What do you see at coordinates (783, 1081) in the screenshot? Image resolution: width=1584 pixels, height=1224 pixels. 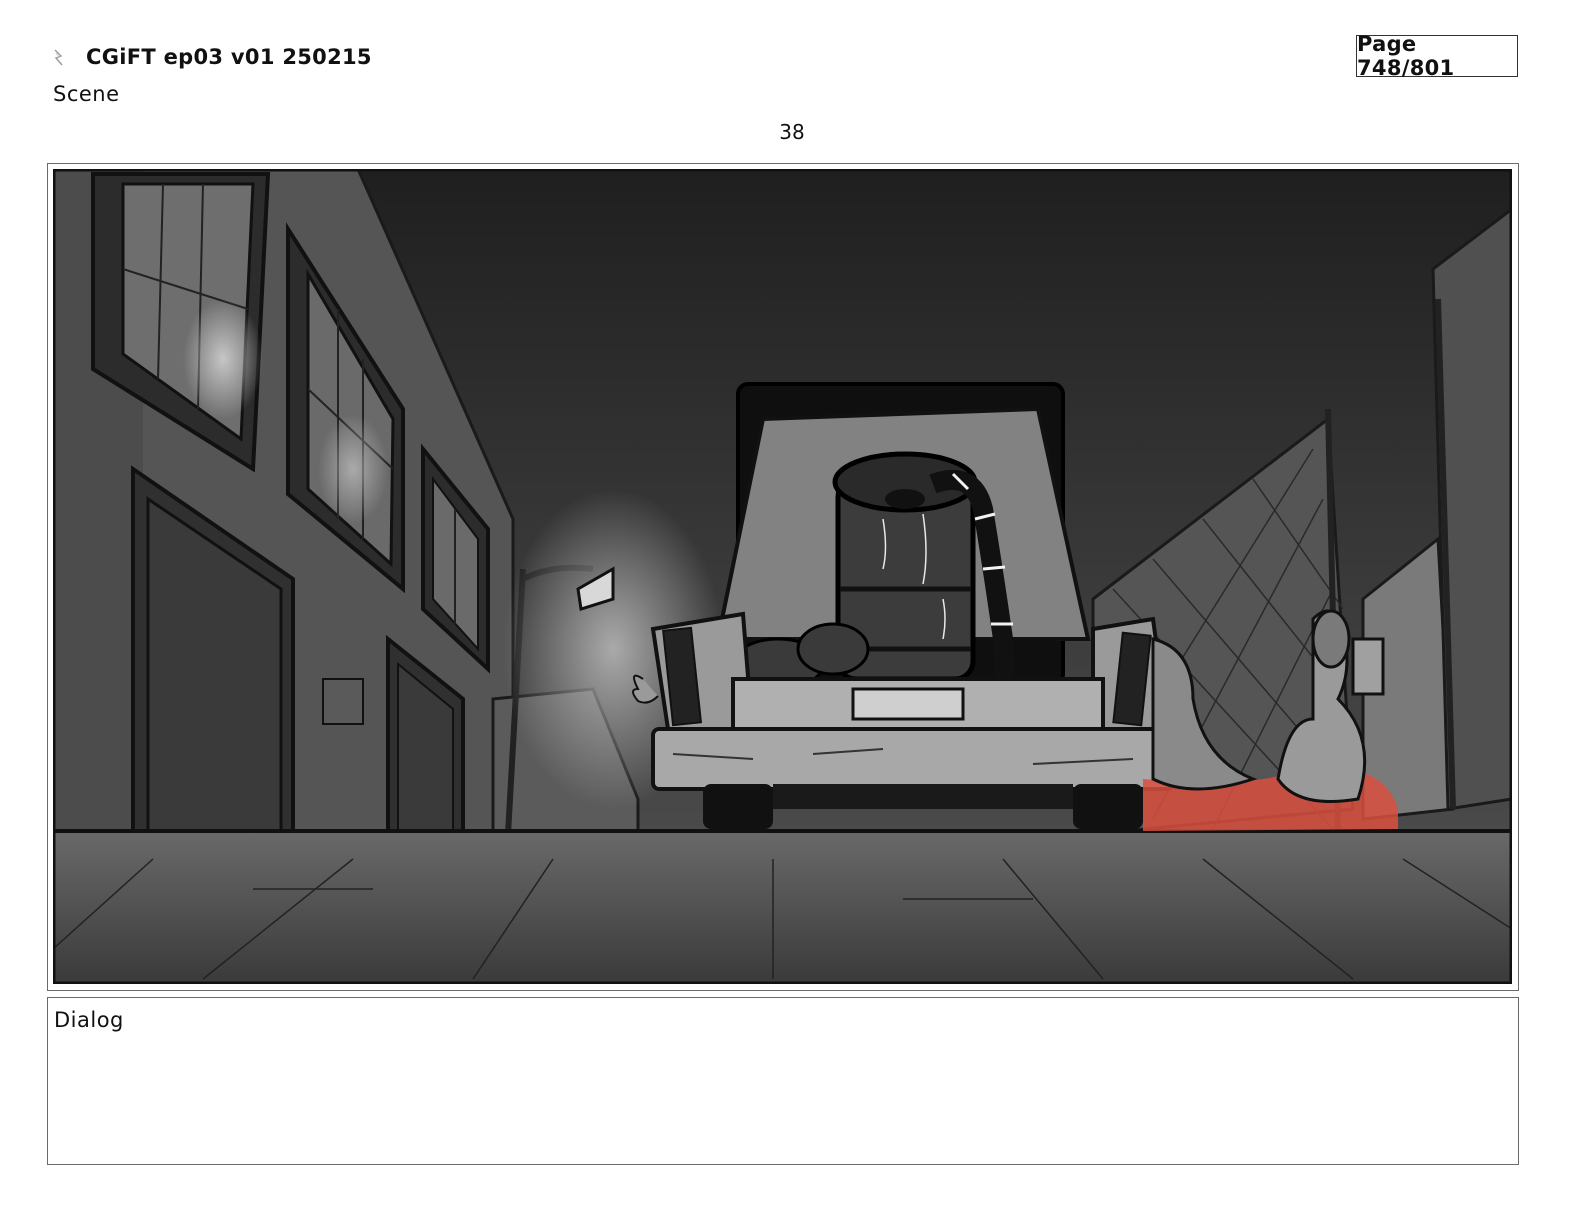 I see `dialog-box: Dialog` at bounding box center [783, 1081].